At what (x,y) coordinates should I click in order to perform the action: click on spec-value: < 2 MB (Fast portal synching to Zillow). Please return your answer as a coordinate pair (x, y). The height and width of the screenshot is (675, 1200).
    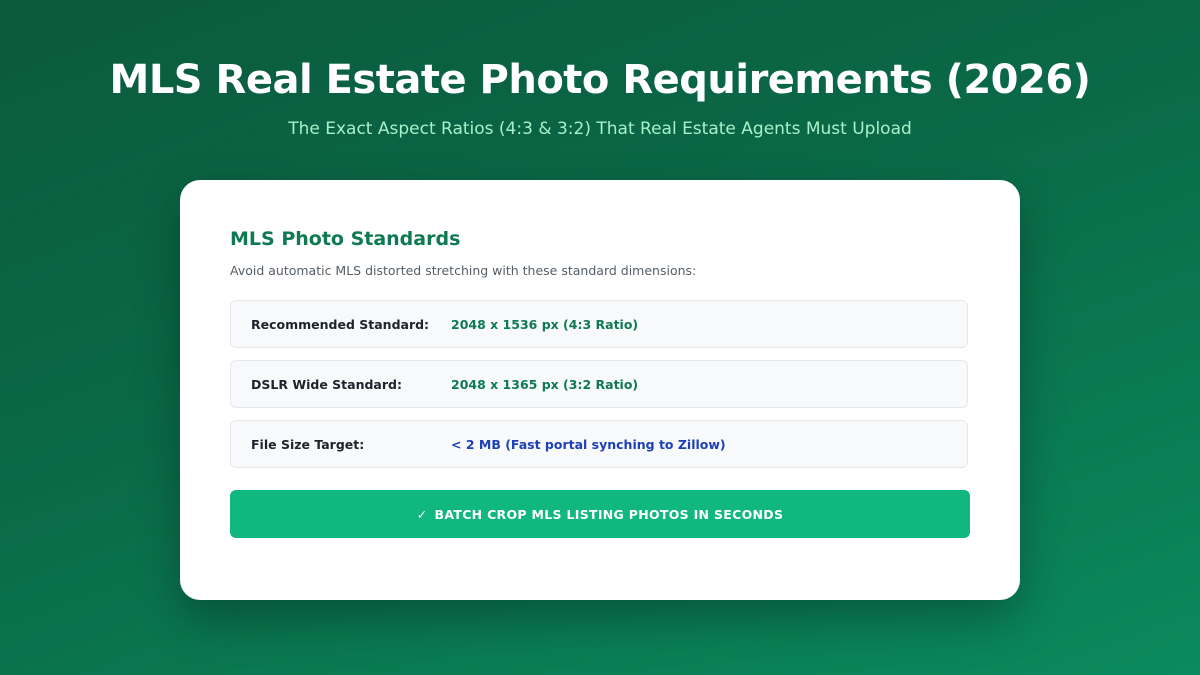
    Looking at the image, I should click on (588, 444).